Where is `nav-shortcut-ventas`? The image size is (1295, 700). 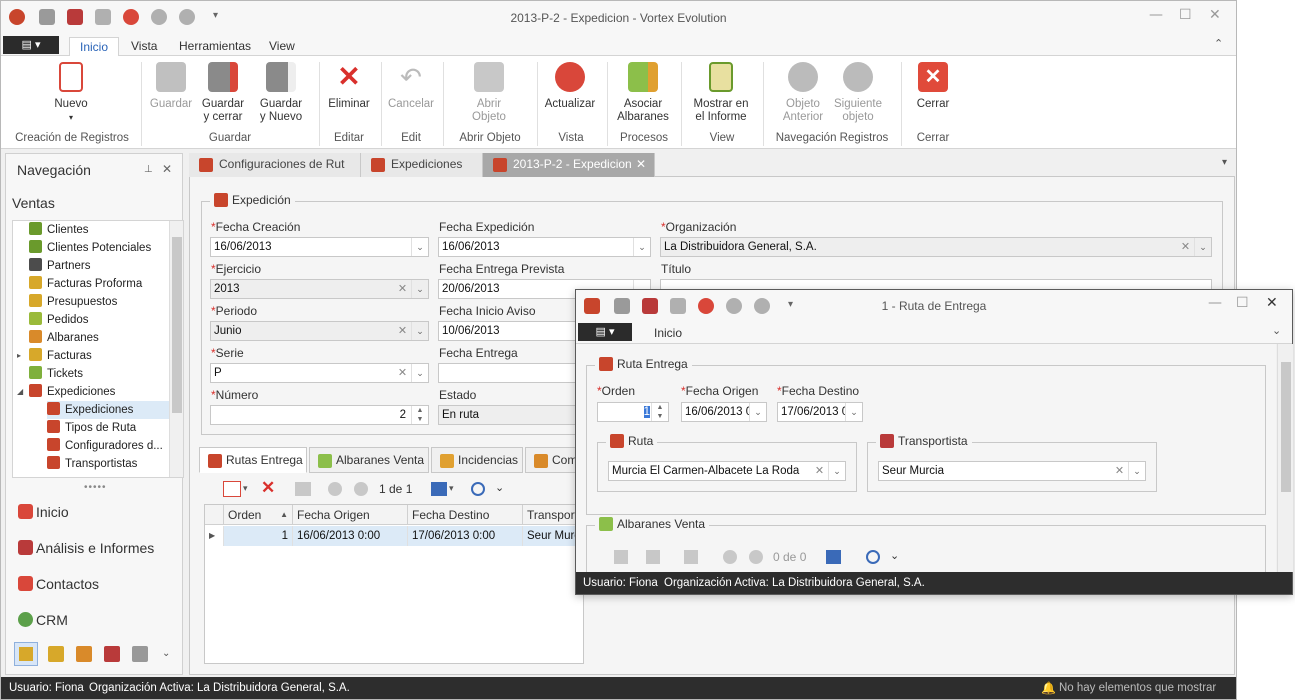
nav-shortcut-ventas is located at coordinates (26, 654).